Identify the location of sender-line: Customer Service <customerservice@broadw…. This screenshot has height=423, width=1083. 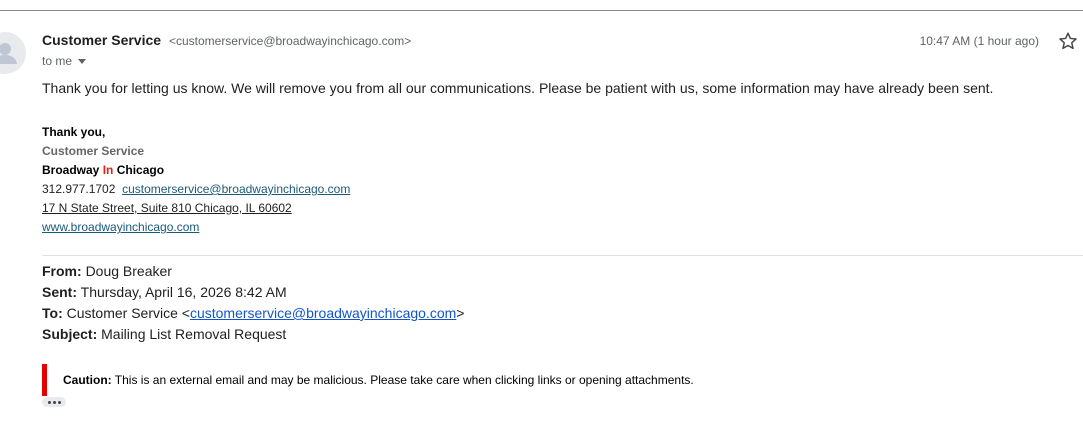
(226, 40).